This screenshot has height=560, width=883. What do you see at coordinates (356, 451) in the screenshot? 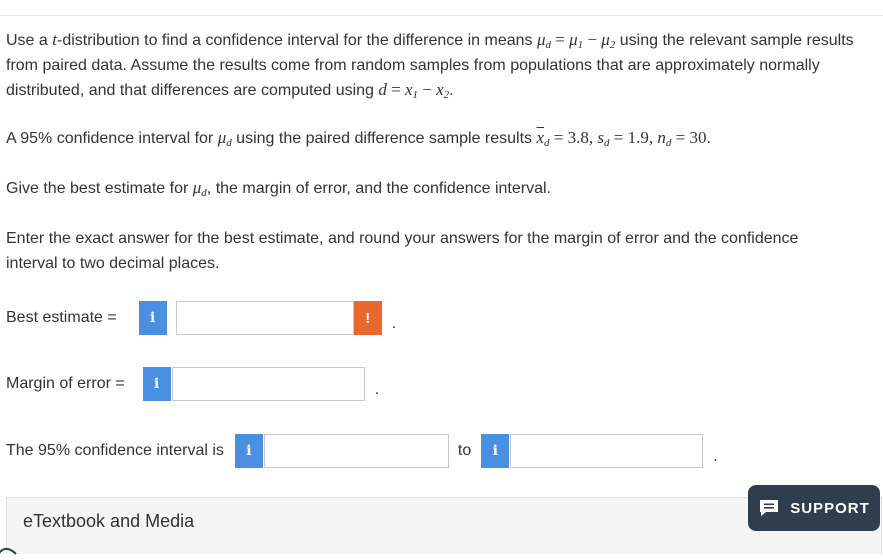
I see `interval-lower-input` at bounding box center [356, 451].